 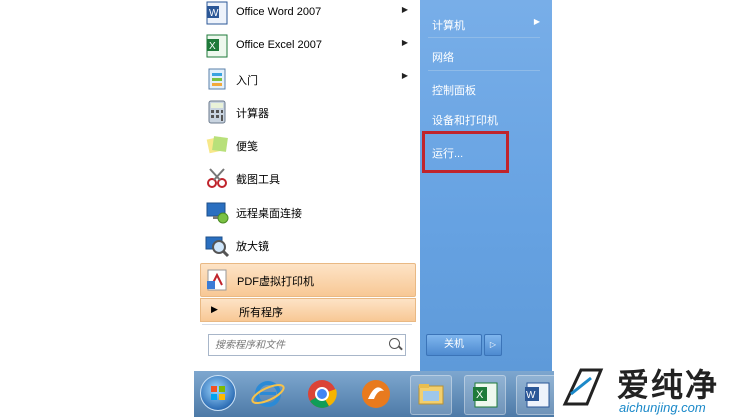 I want to click on getting-started-icon, so click(x=217, y=79).